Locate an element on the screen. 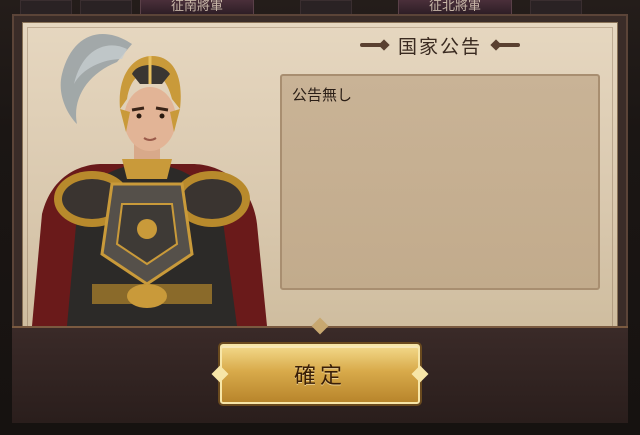 The height and width of the screenshot is (435, 640). dialog-title-row: 国家公告 is located at coordinates (440, 45).